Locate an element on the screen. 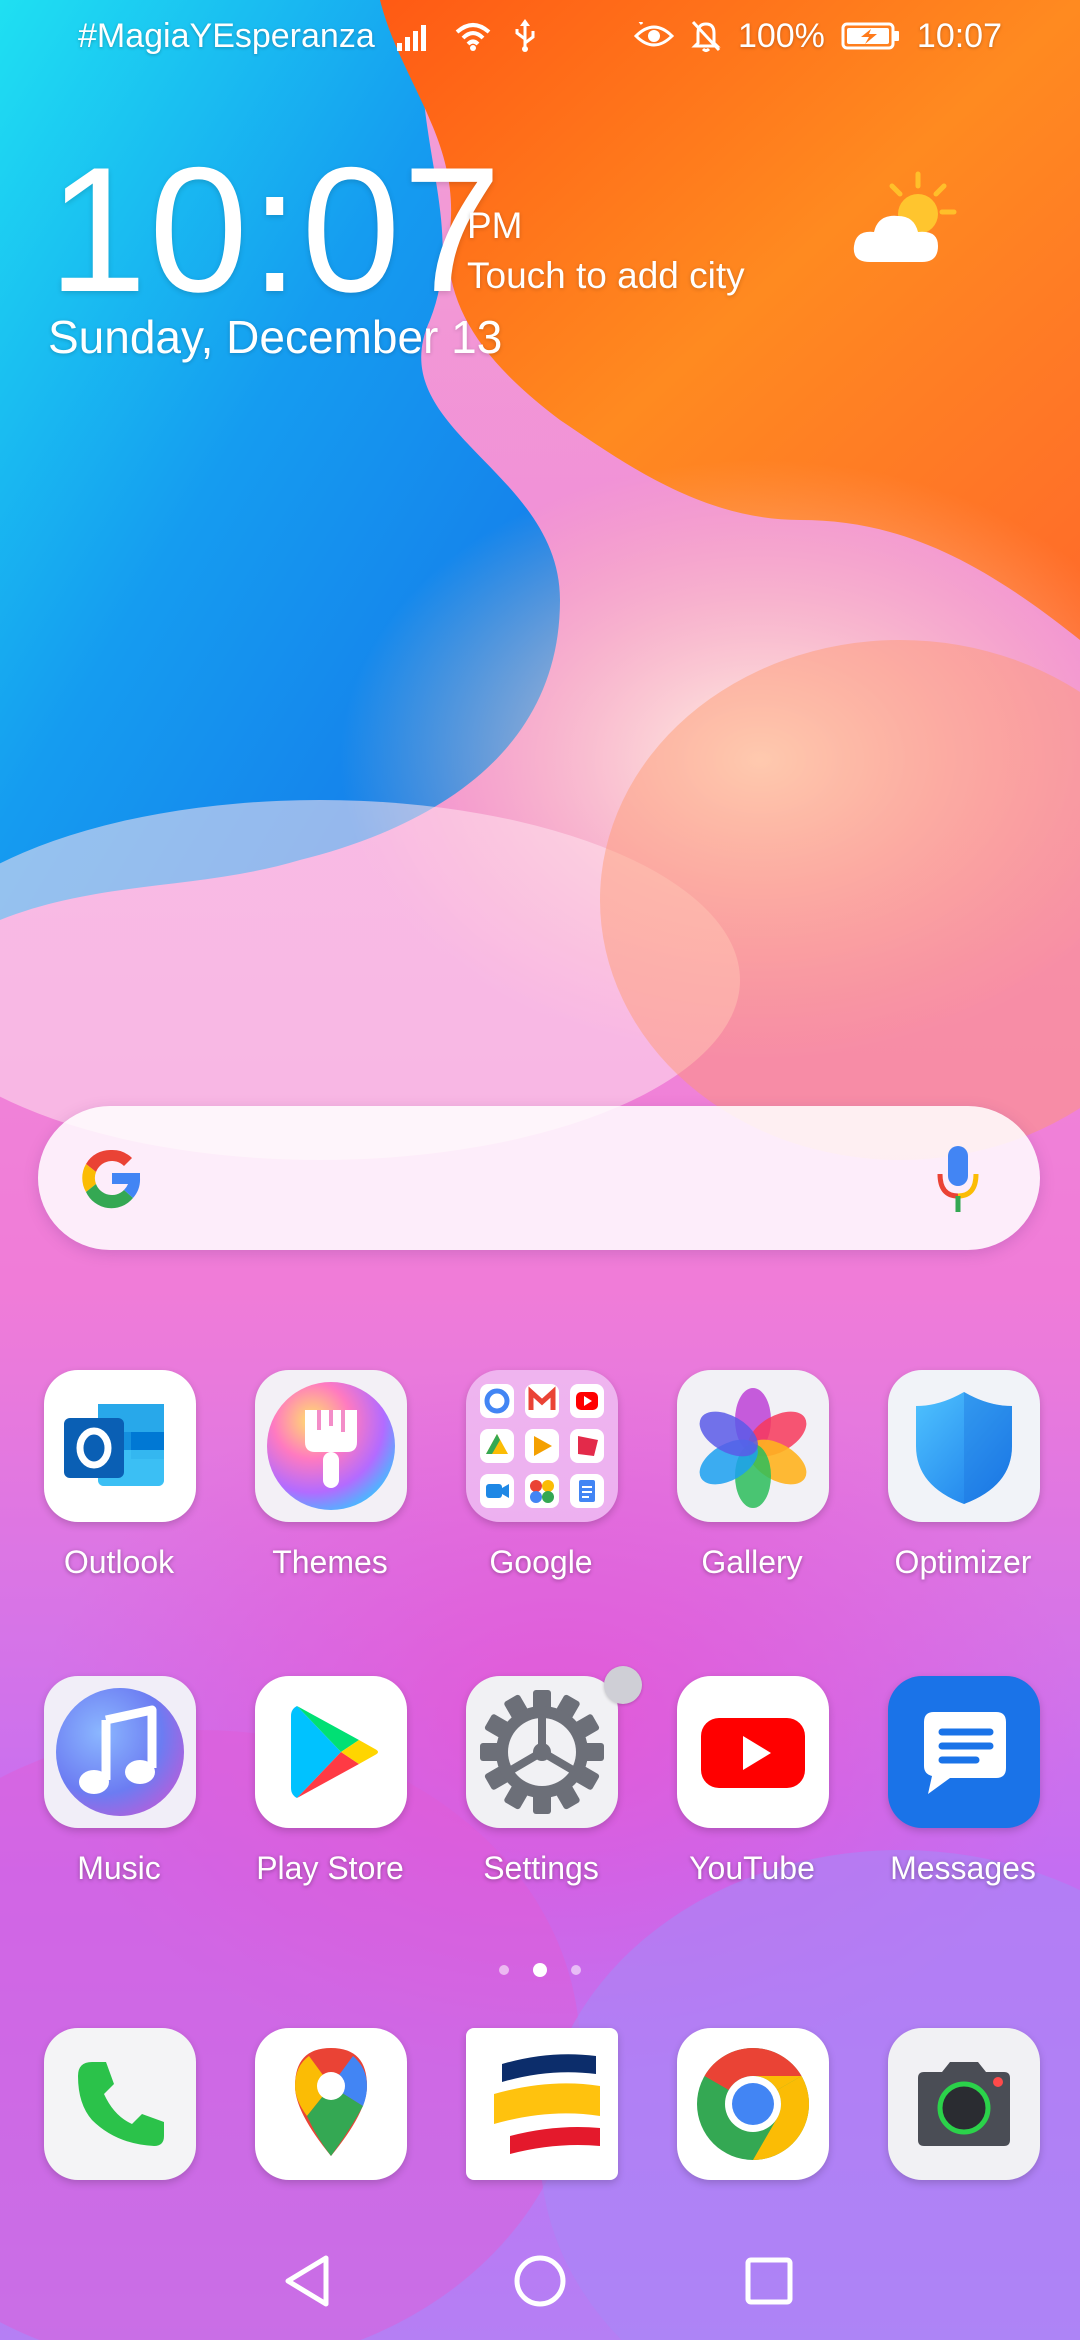 Image resolution: width=1080 pixels, height=2340 pixels. dock-chrome is located at coordinates (752, 2148).